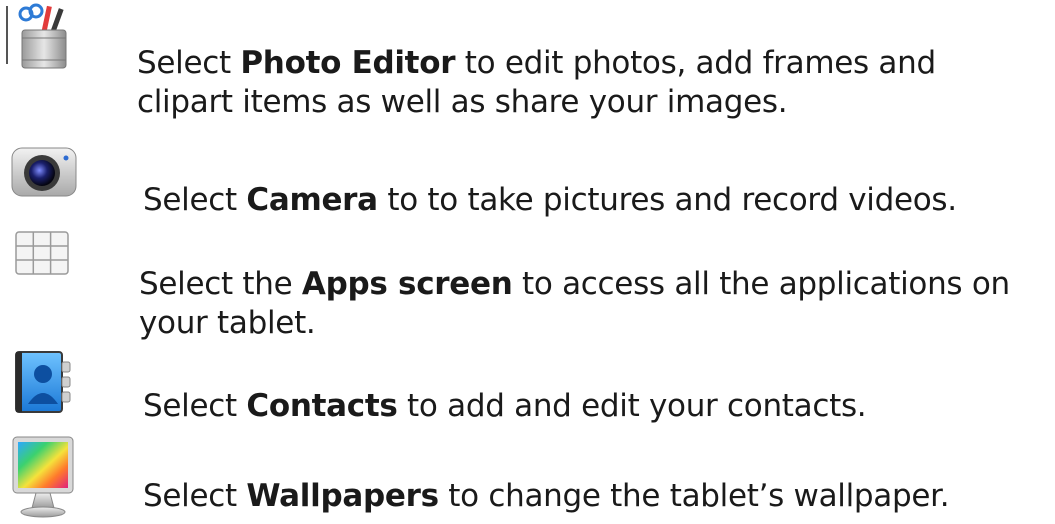  I want to click on margin-line, so click(7, 35).